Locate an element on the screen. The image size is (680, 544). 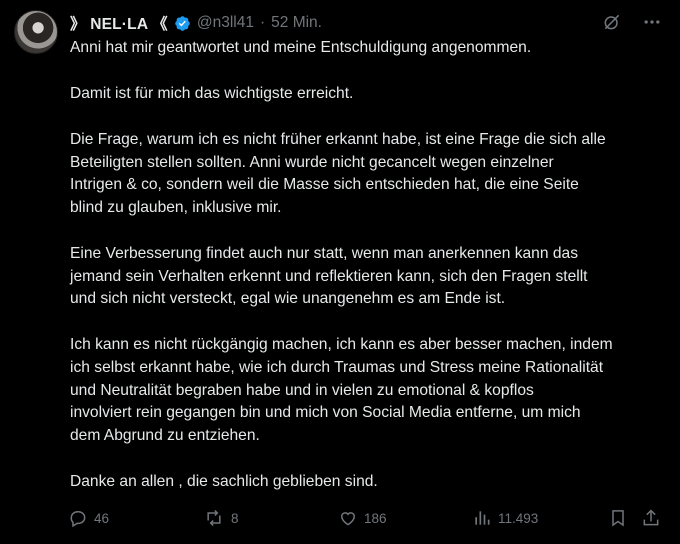
display-name: 》 NEL·LA 《 is located at coordinates (119, 23).